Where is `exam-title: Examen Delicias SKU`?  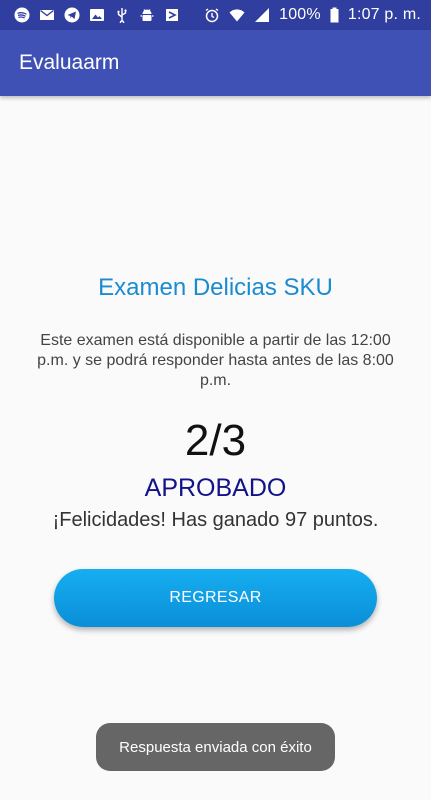 exam-title: Examen Delicias SKU is located at coordinates (215, 287).